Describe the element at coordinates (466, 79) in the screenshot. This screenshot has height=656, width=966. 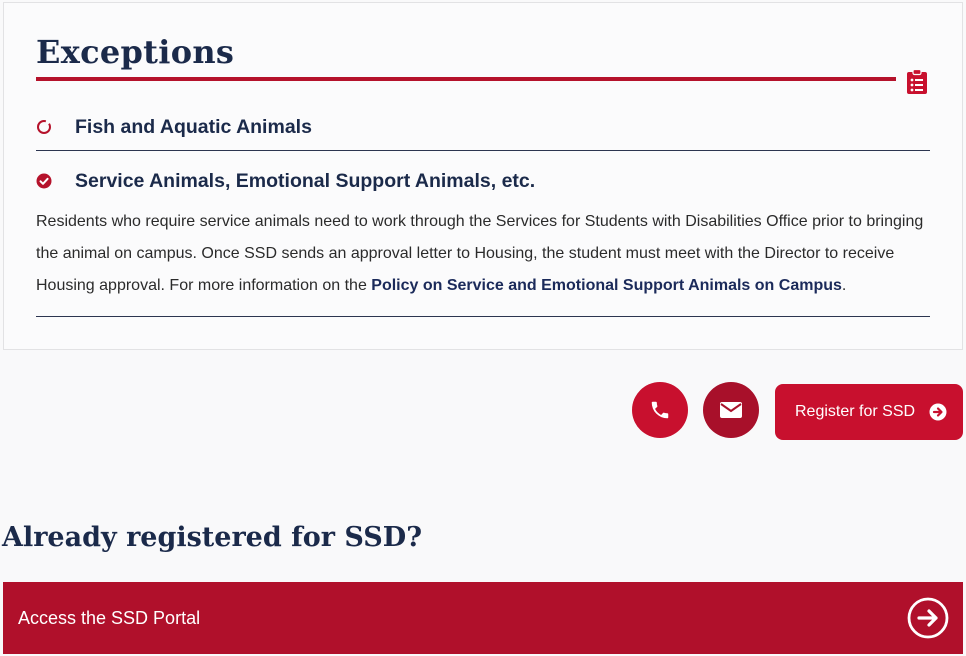
I see `title-divider` at that location.